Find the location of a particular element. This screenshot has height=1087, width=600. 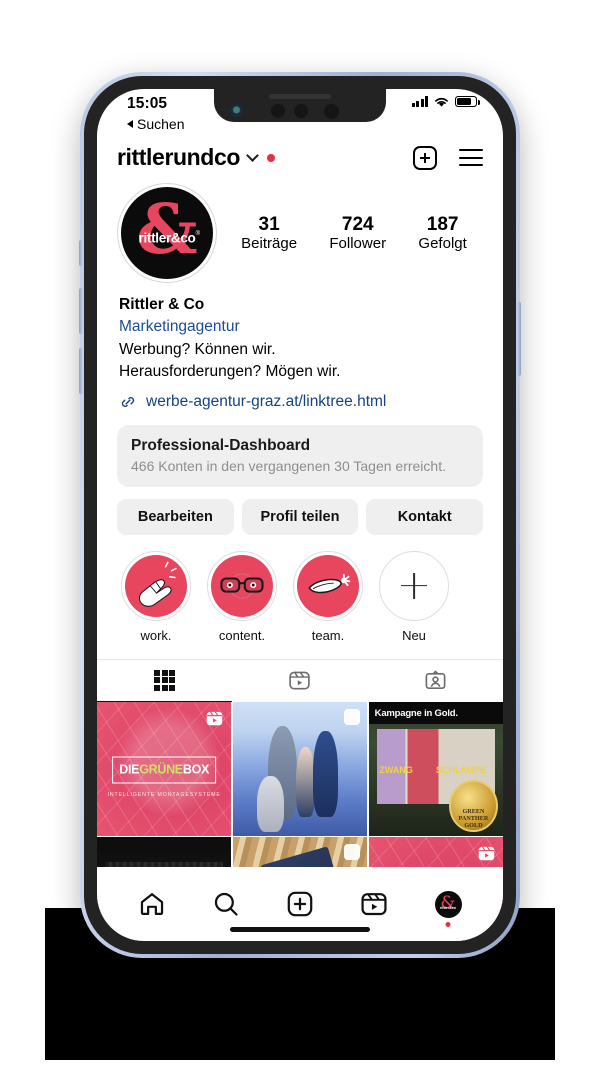

power-button is located at coordinates (519, 339).